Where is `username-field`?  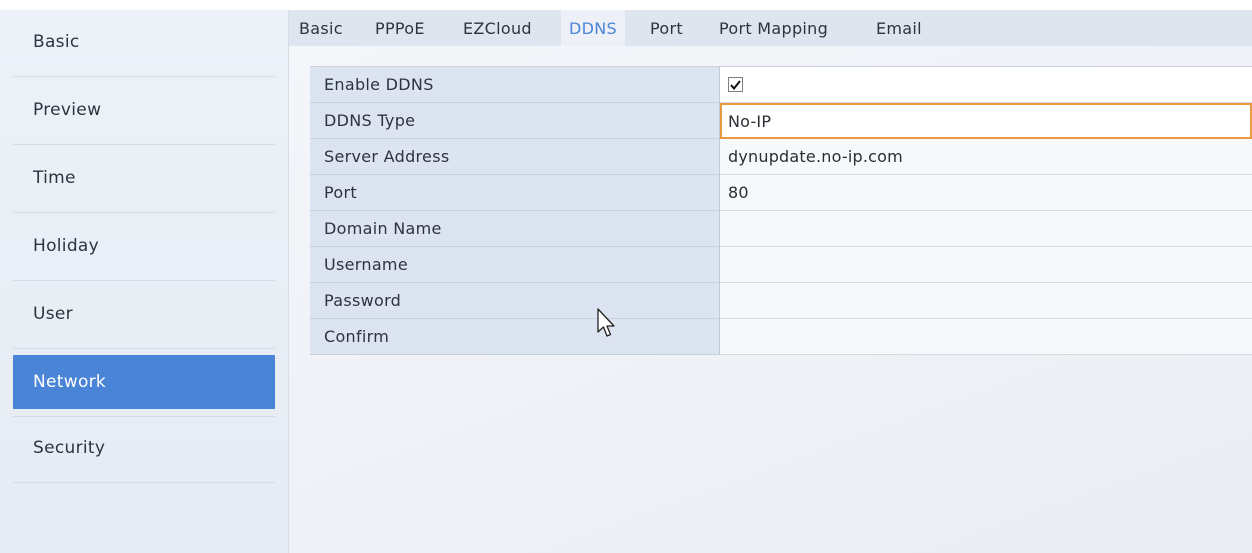
username-field is located at coordinates (986, 265).